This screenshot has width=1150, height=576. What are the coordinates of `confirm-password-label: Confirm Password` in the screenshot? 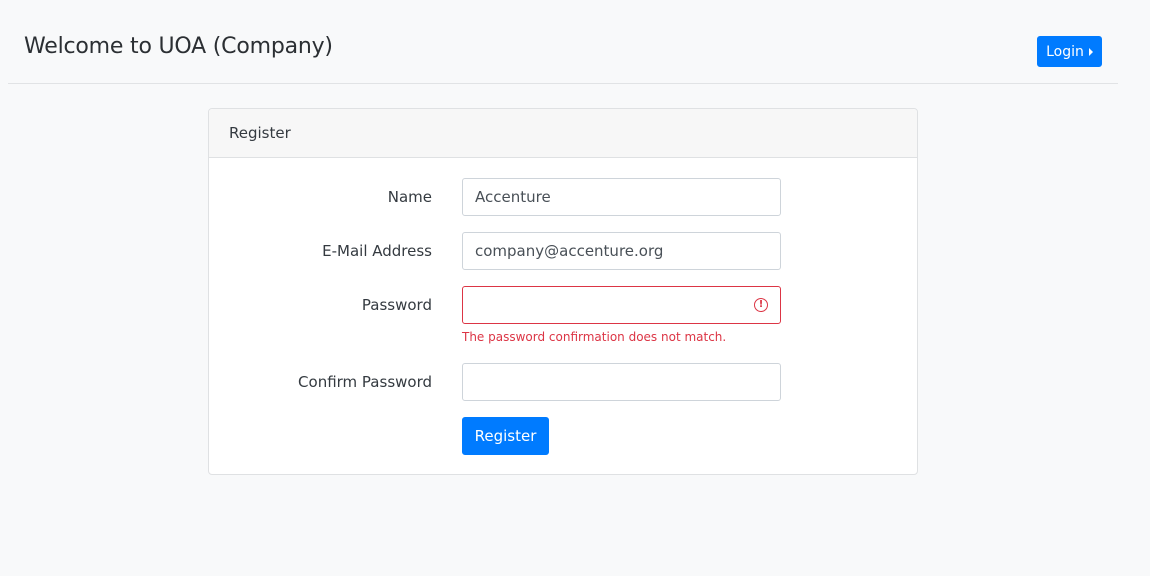 It's located at (365, 382).